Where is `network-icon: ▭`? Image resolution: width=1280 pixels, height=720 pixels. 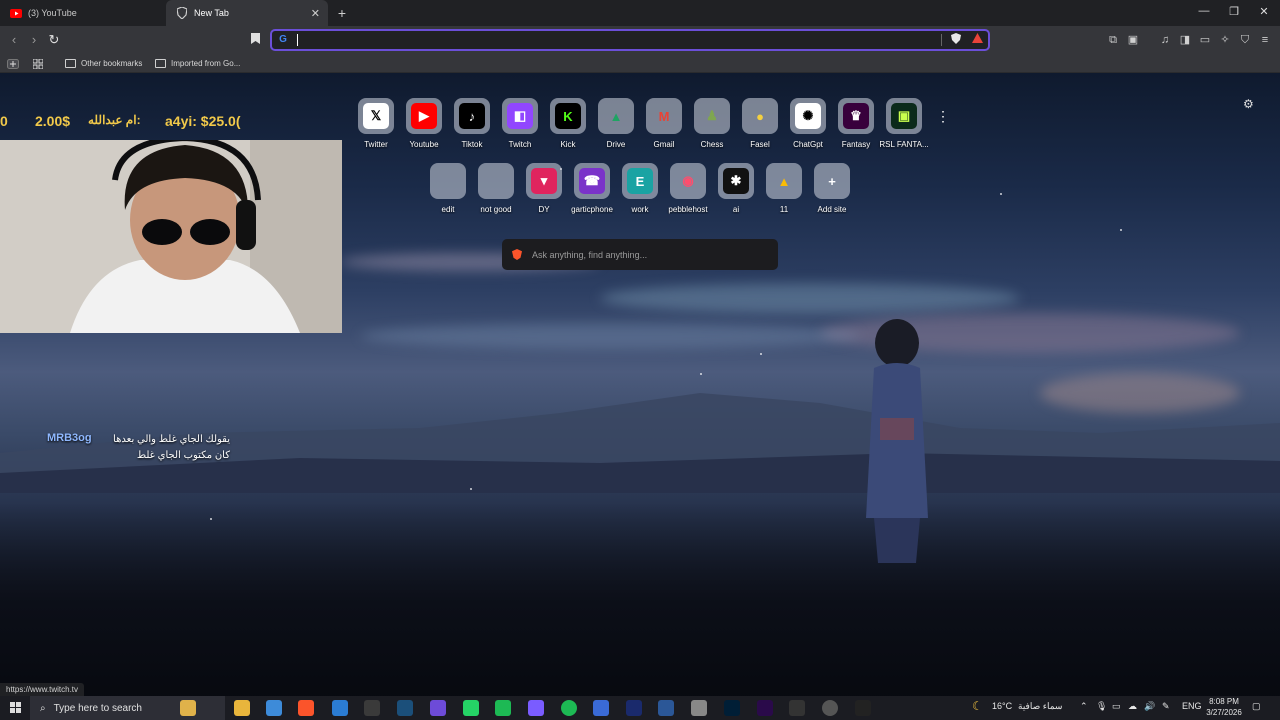
network-icon: ▭ is located at coordinates (1116, 706).